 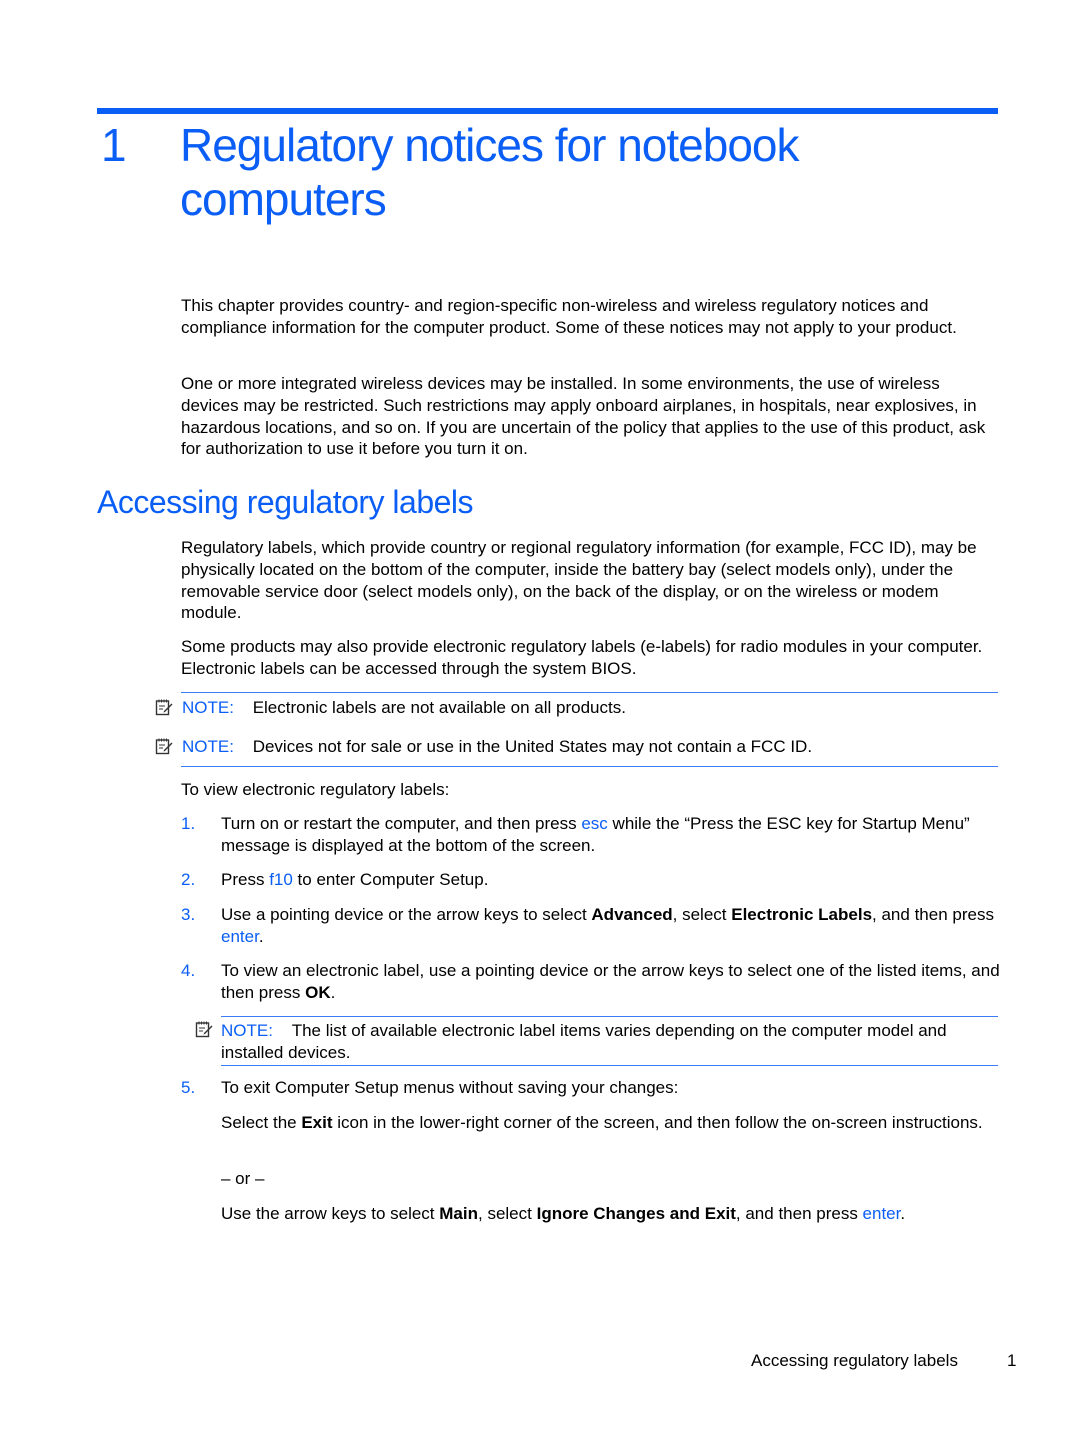 I want to click on footer-page-number: 1, so click(x=1012, y=1360).